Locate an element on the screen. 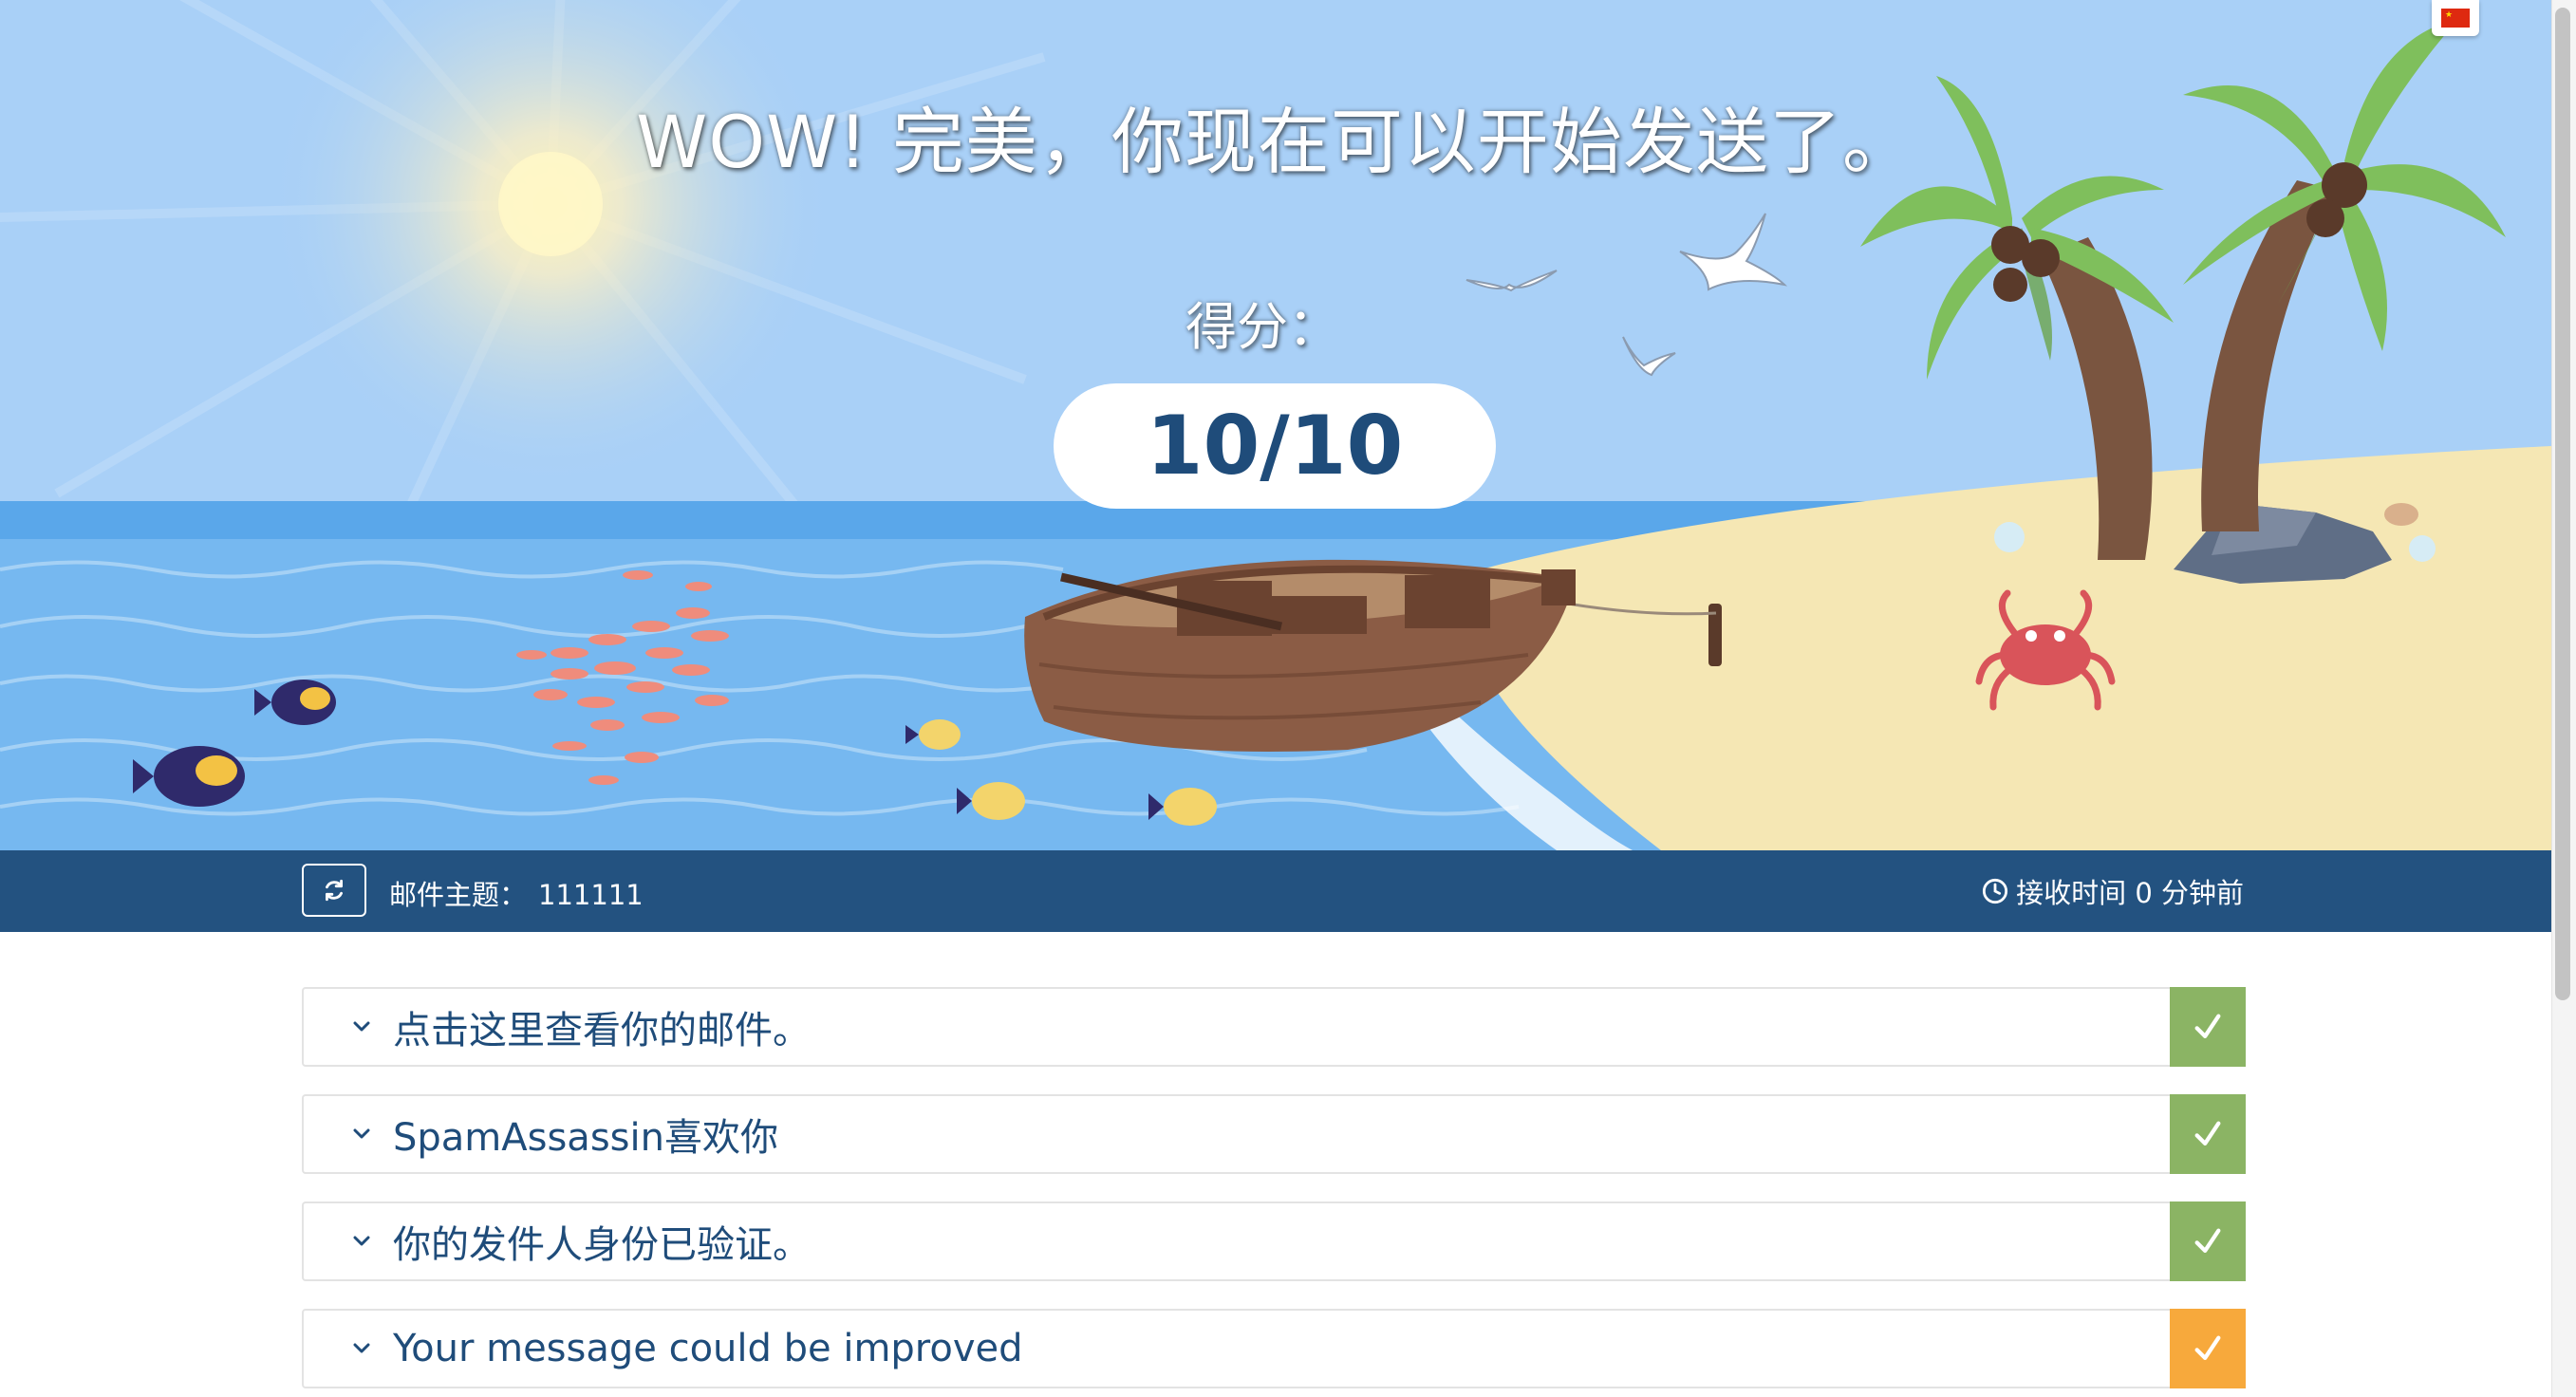  china-flag-icon: ★ is located at coordinates (2456, 18).